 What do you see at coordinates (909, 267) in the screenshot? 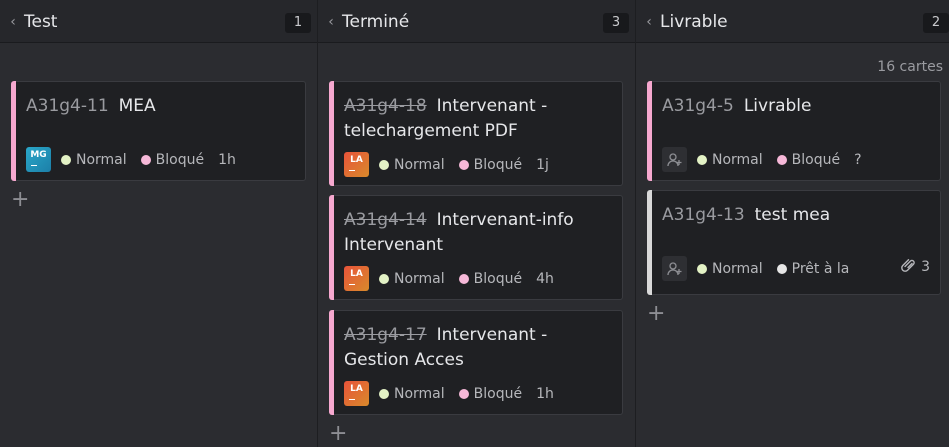
I see `paperclip-icon` at bounding box center [909, 267].